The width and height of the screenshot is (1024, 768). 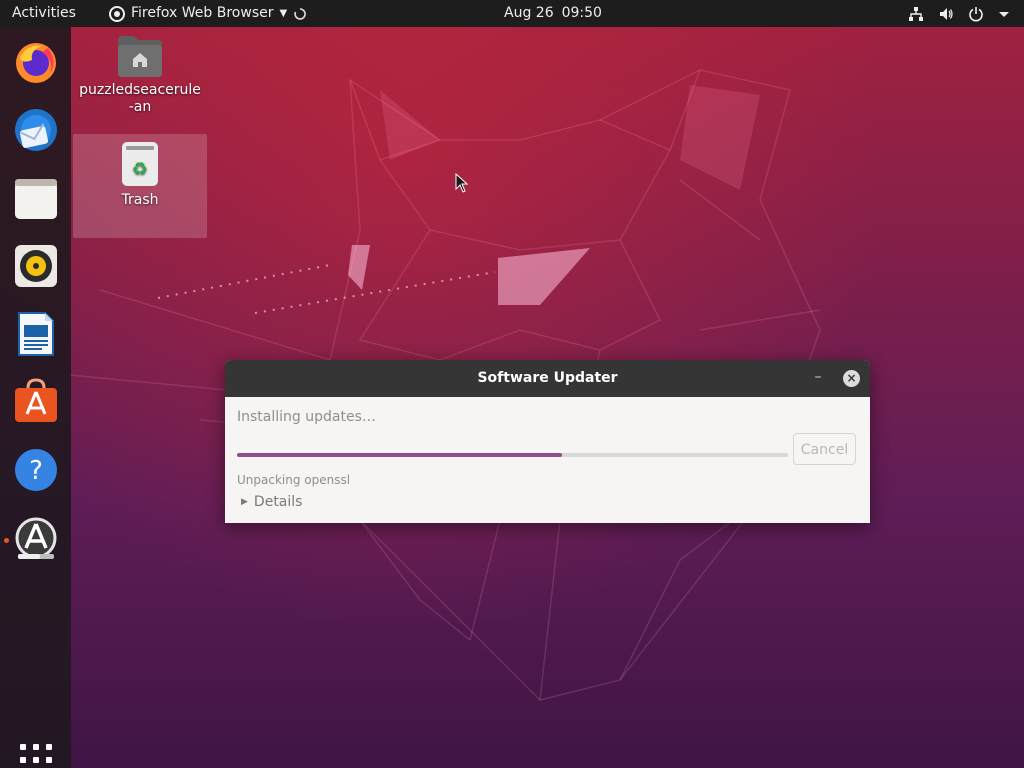 I want to click on dock-help-icon: ?, so click(x=36, y=470).